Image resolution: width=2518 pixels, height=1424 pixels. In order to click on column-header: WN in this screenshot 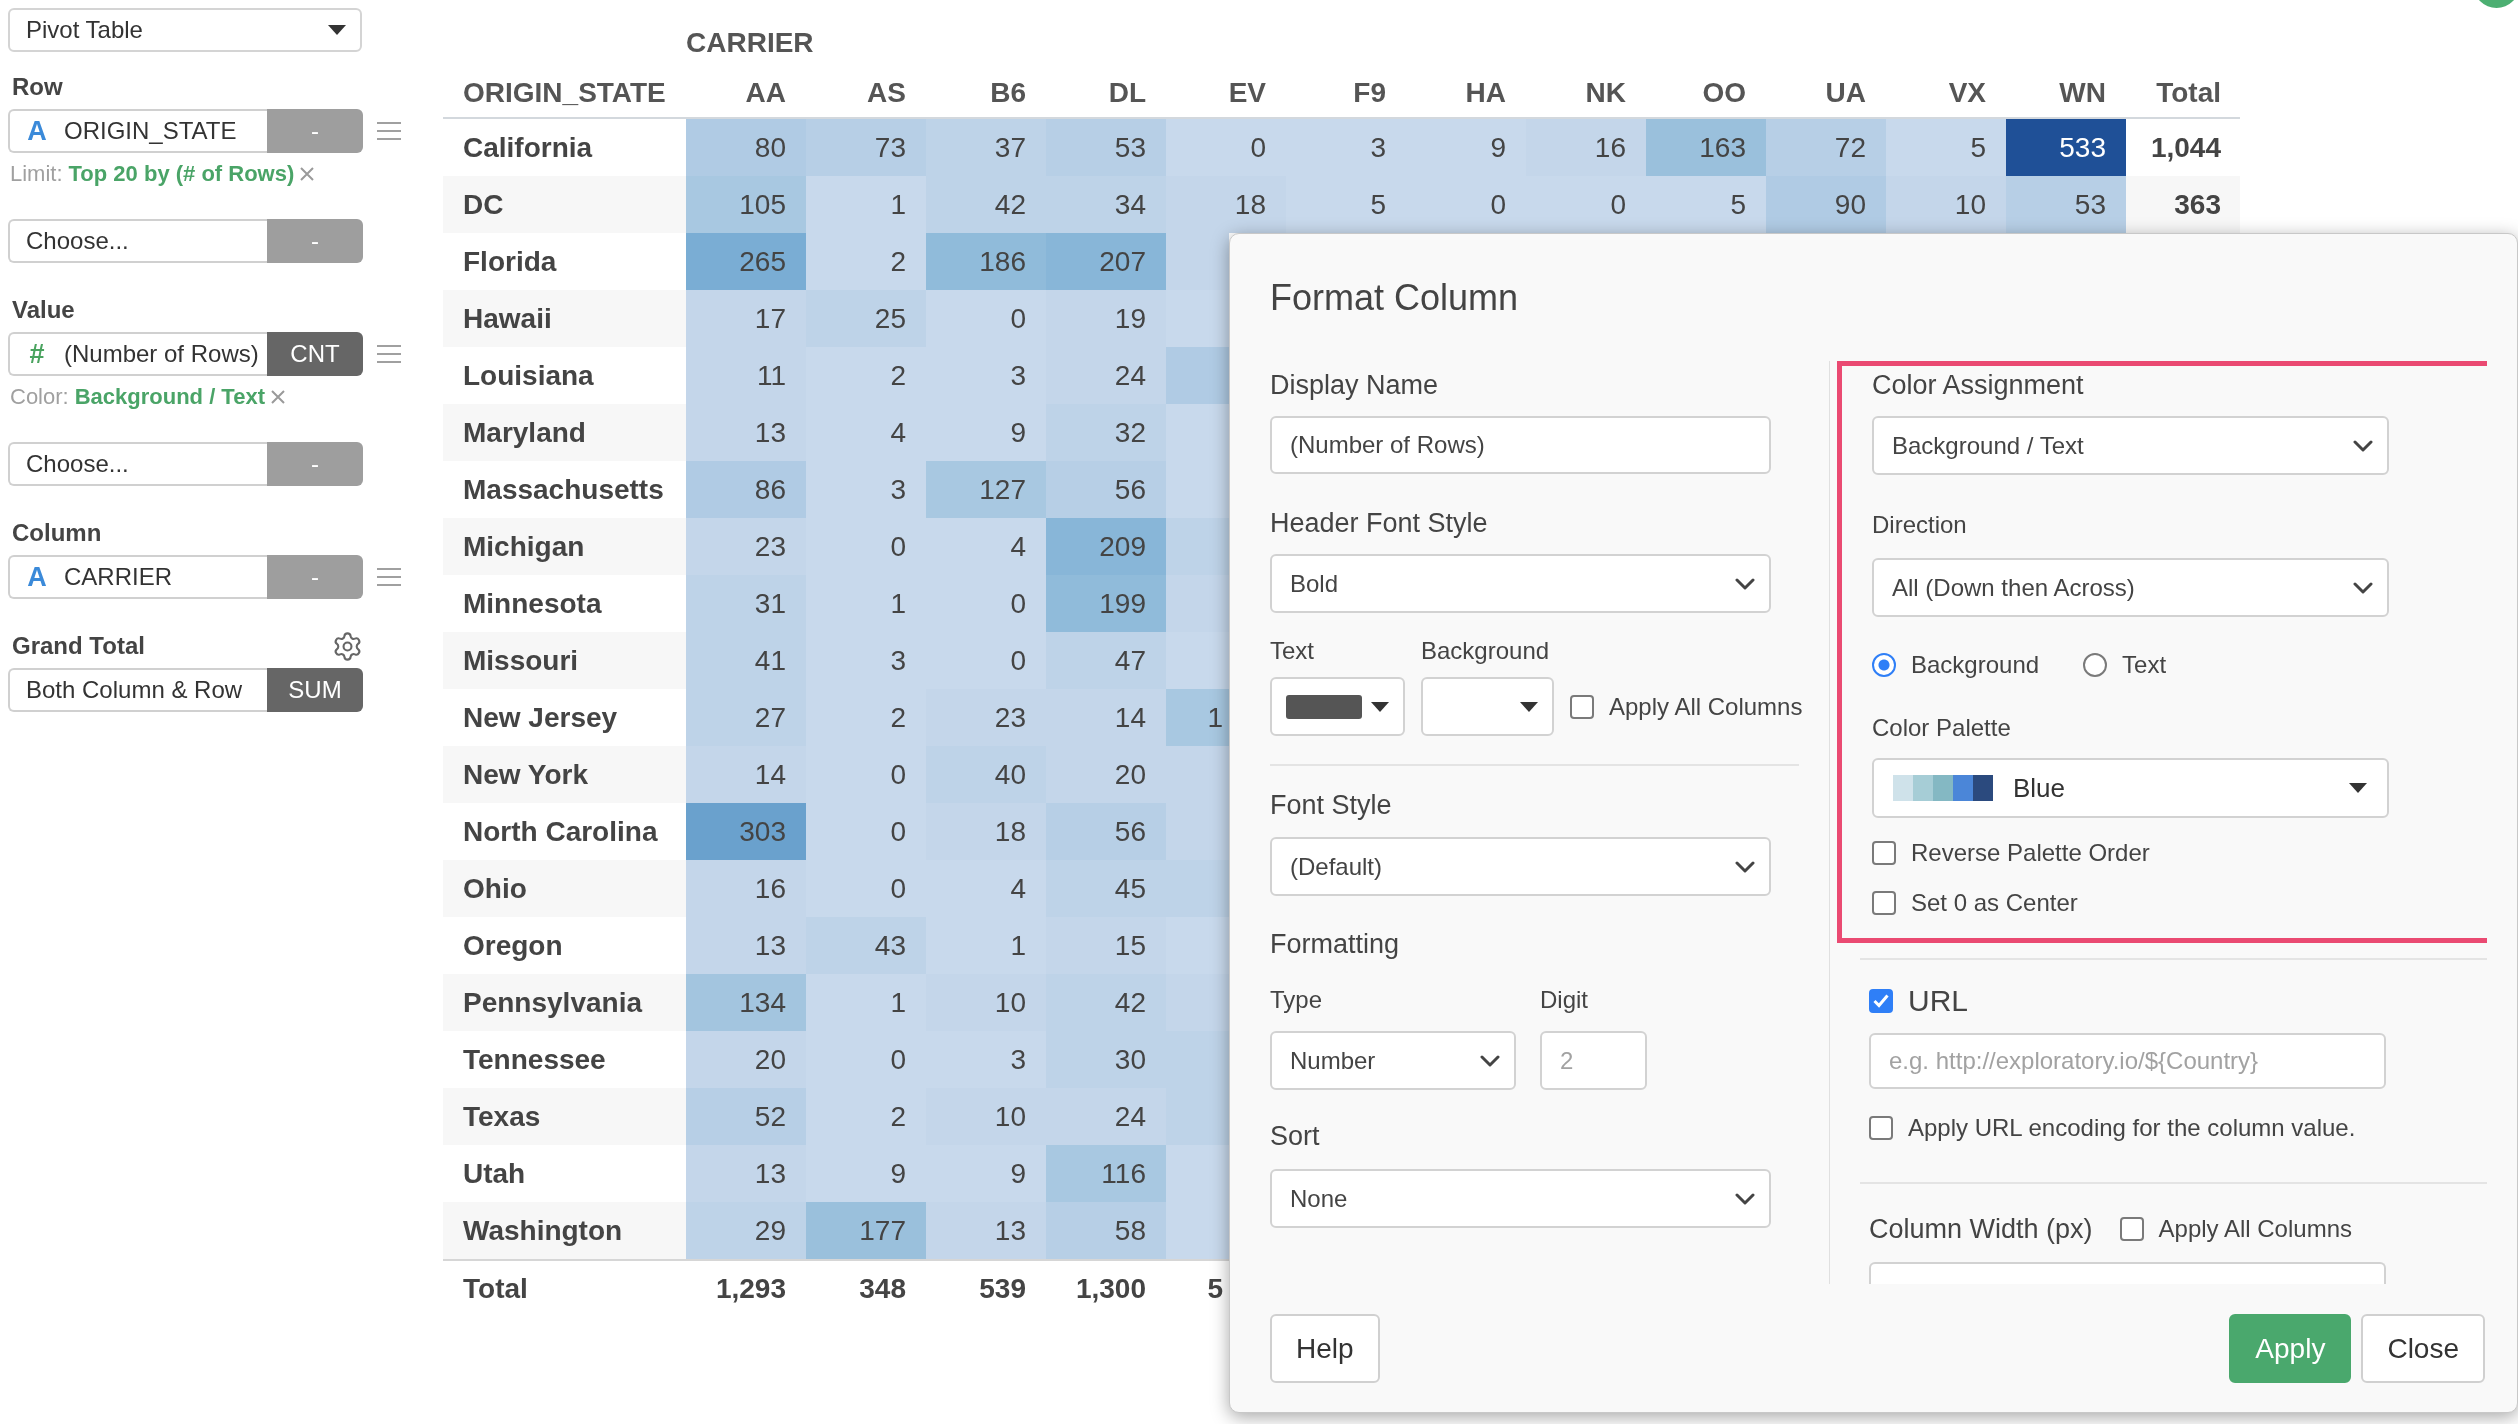, I will do `click(2066, 92)`.